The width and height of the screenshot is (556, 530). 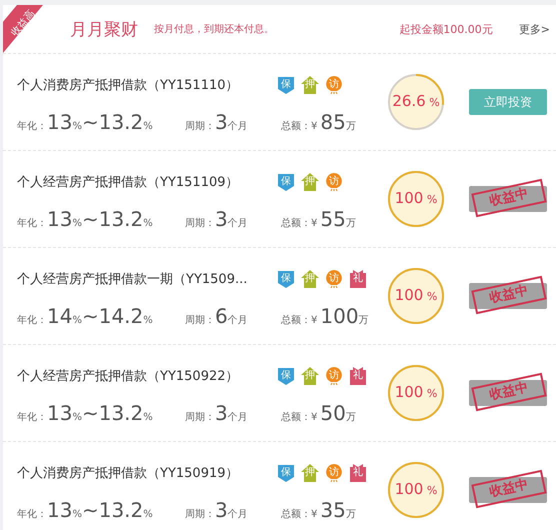 What do you see at coordinates (333, 511) in the screenshot?
I see `total-value: ¥35万` at bounding box center [333, 511].